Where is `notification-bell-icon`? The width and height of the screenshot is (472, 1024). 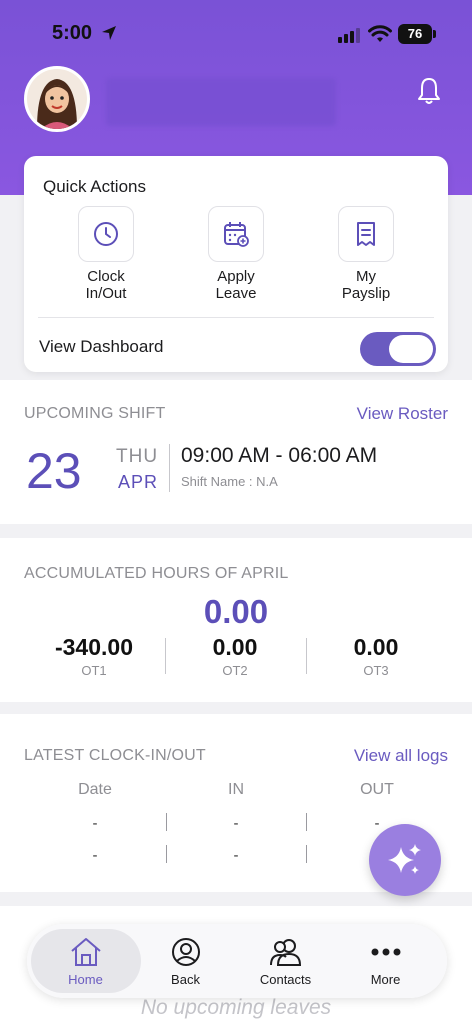
notification-bell-icon is located at coordinates (429, 91).